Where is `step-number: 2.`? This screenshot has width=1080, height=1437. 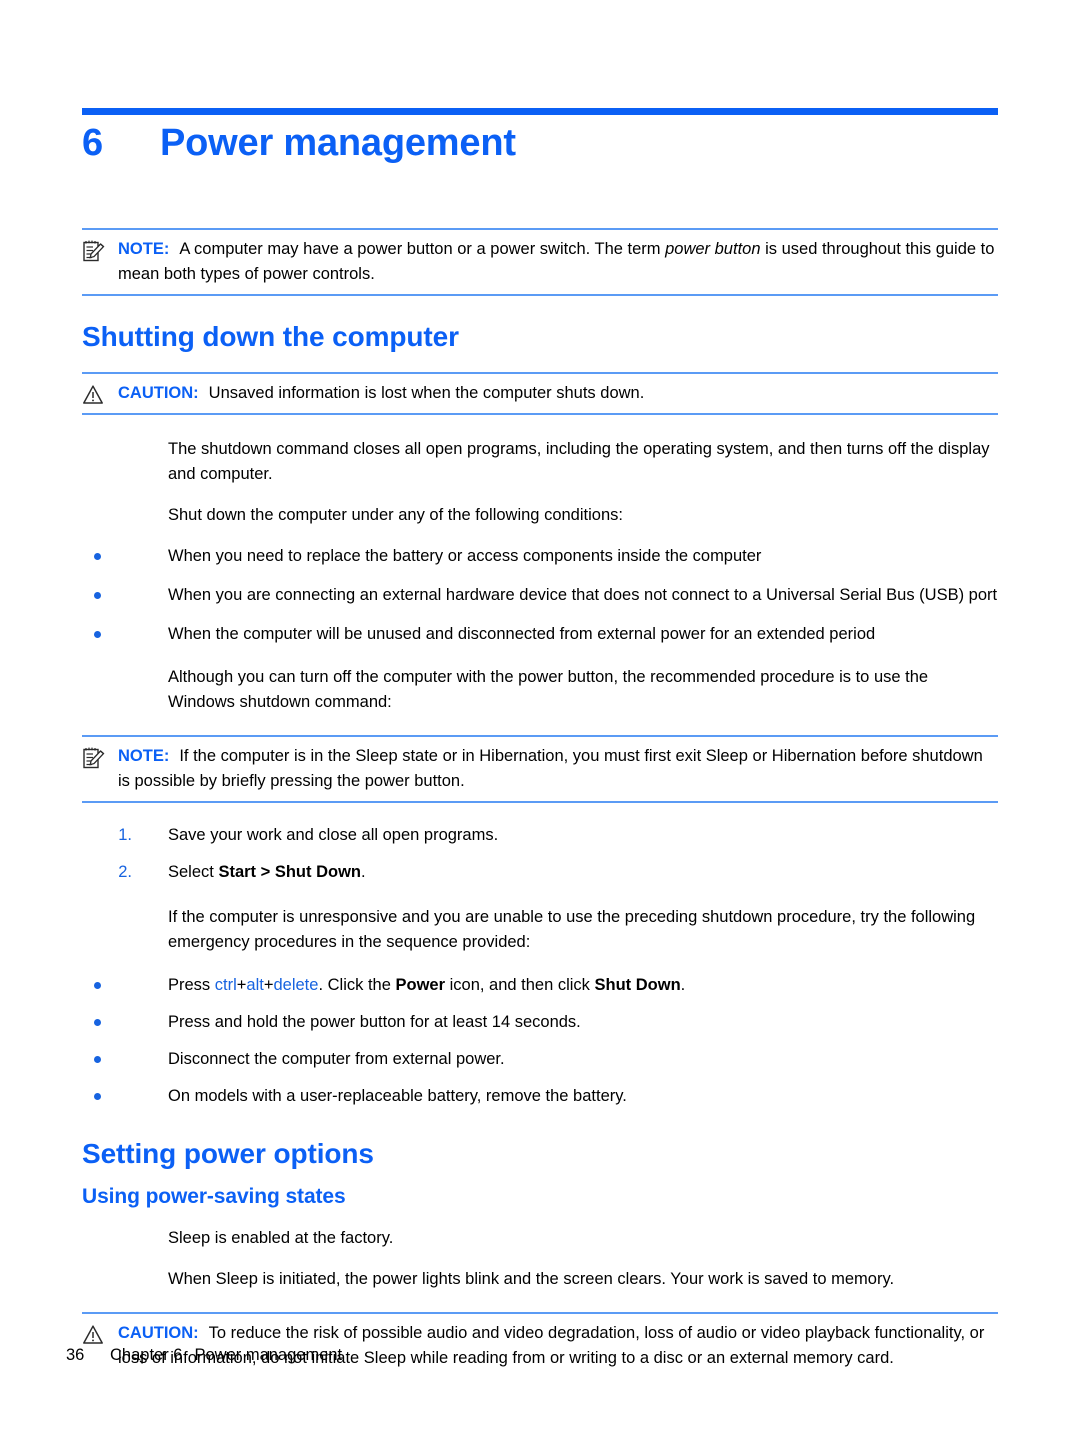 step-number: 2. is located at coordinates (125, 872).